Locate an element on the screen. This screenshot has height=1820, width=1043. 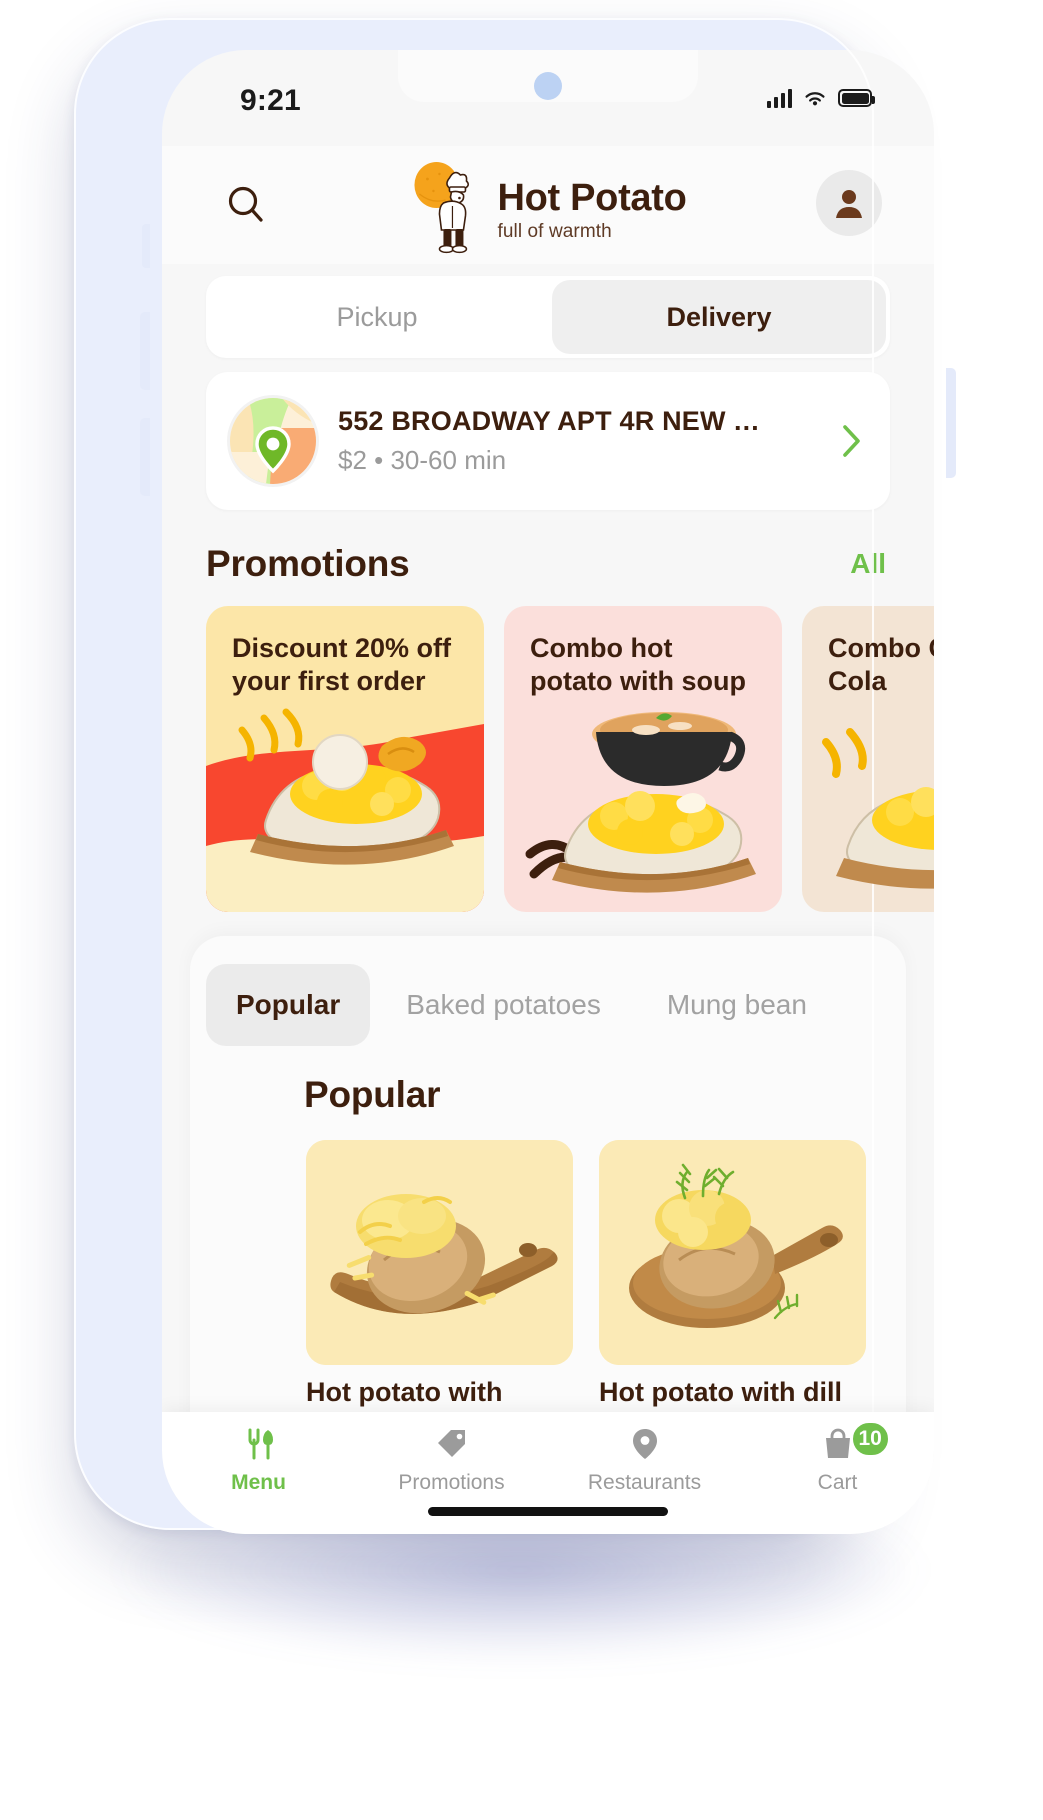
tab-delivery: Delivery is located at coordinates (719, 317).